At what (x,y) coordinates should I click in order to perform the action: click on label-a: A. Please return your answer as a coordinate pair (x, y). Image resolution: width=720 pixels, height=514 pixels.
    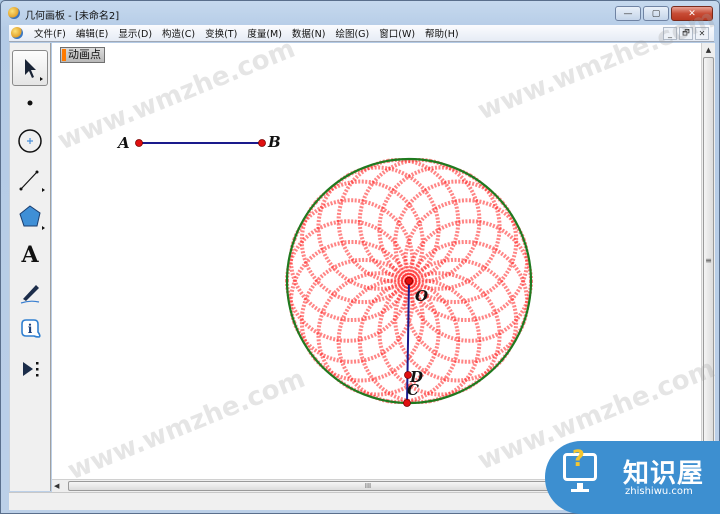
    Looking at the image, I should click on (123, 143).